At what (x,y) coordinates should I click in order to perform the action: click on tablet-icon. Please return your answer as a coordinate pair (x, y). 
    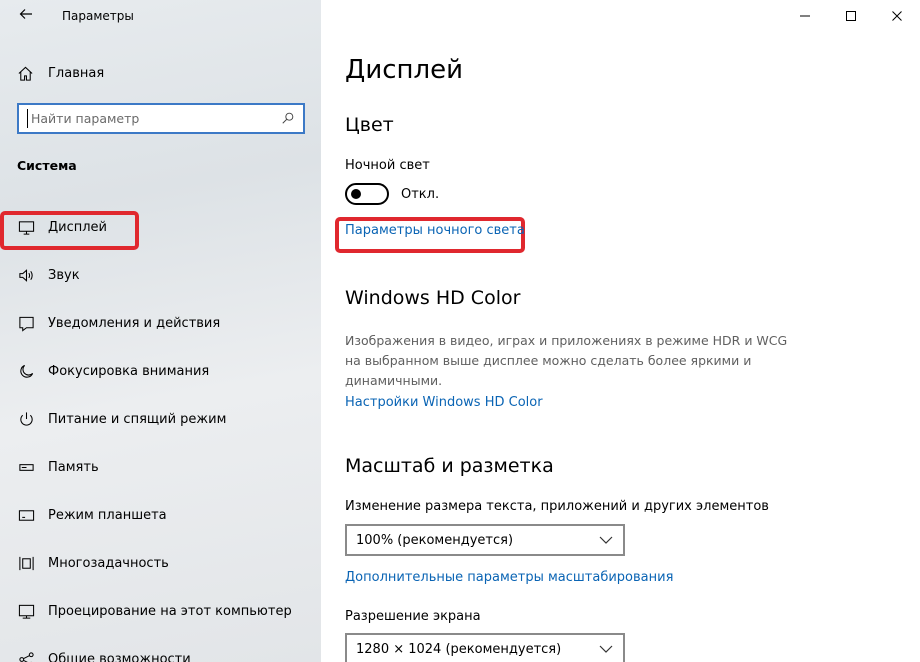
    Looking at the image, I should click on (26, 515).